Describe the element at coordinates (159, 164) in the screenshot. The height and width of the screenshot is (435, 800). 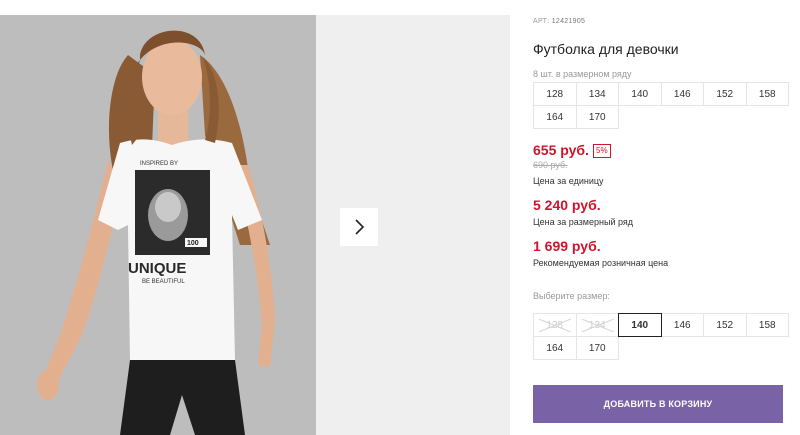
I see `svg-text: INSPIRED BY` at that location.